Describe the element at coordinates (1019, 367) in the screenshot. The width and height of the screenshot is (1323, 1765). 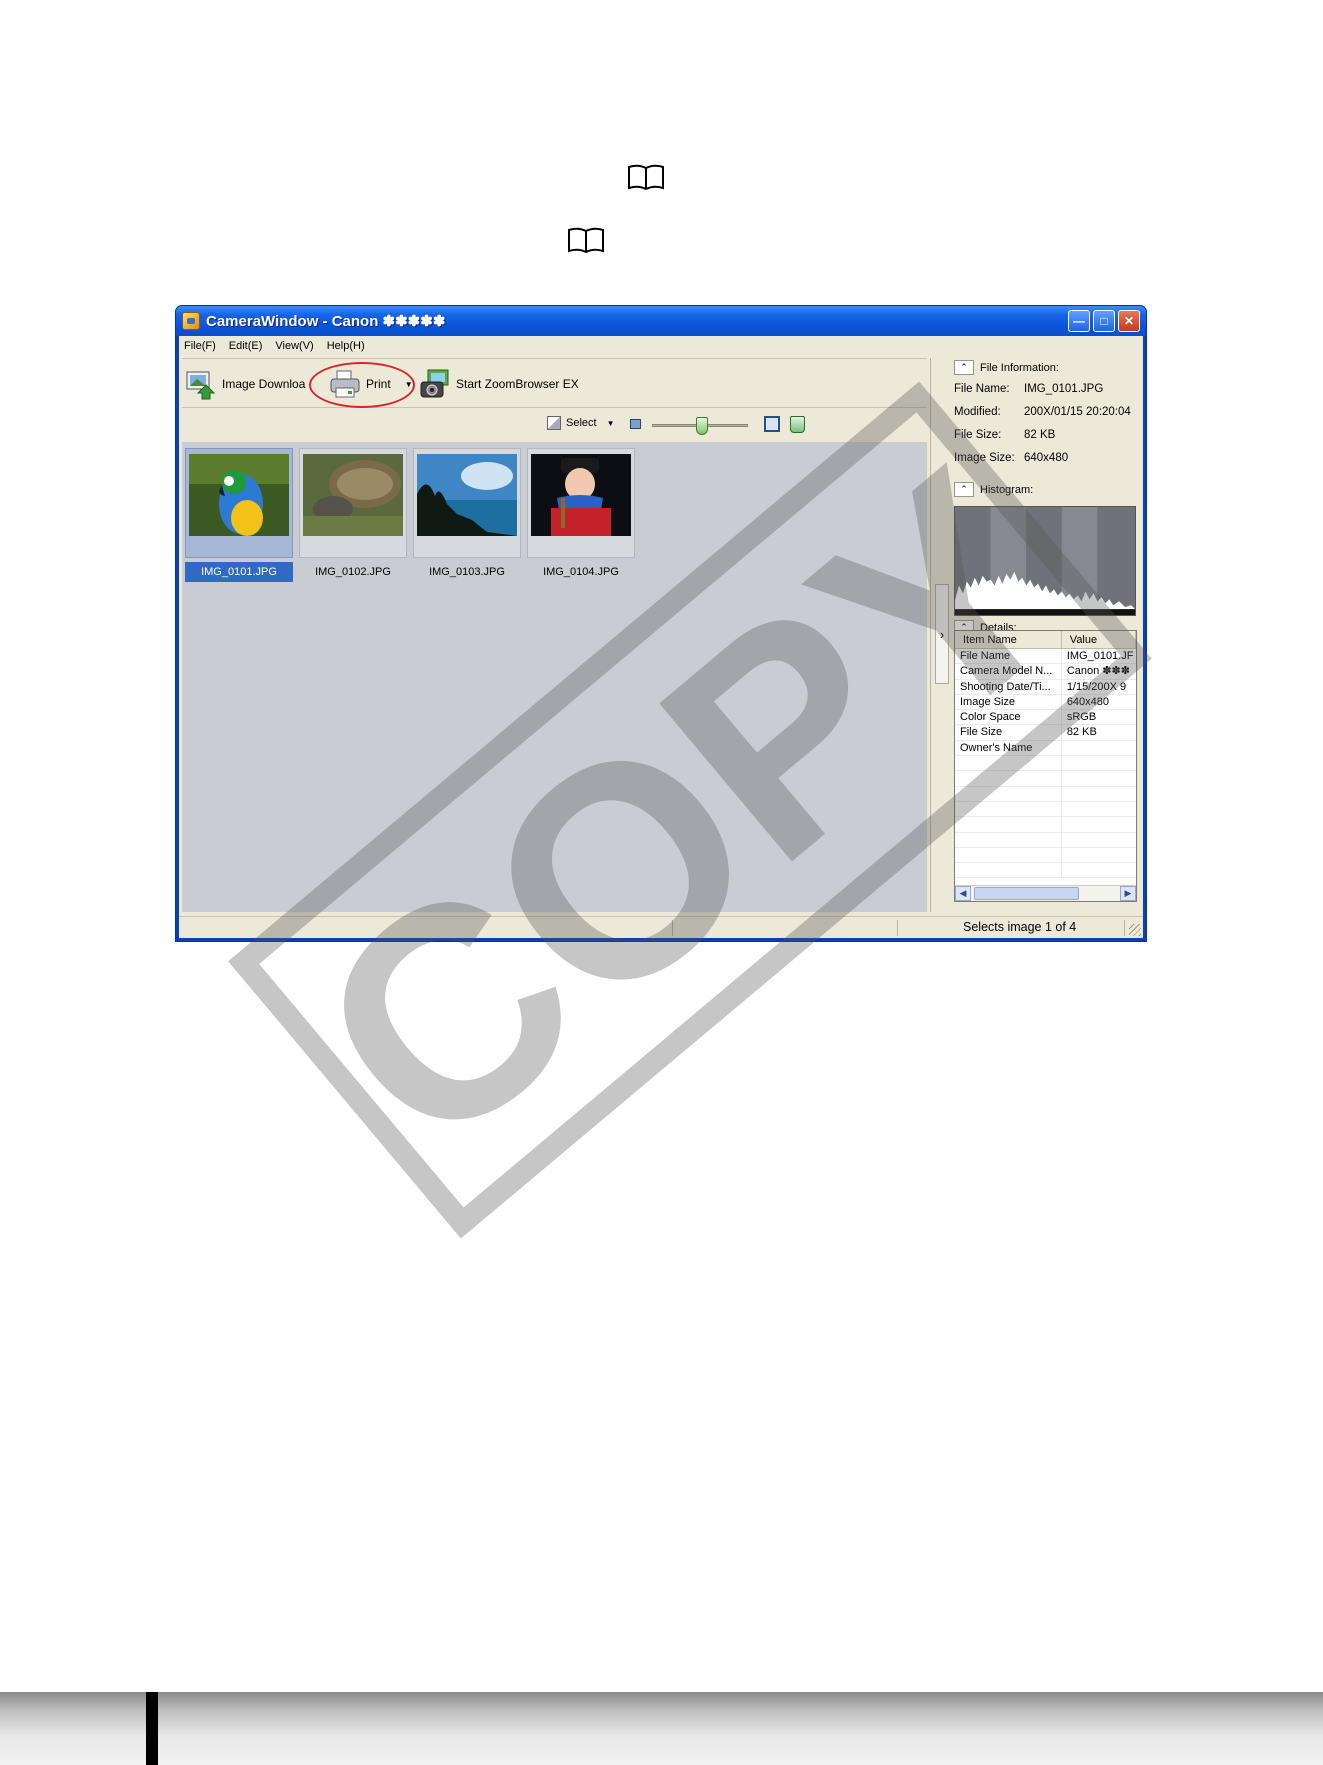
I see `file-info-heading: File Information:` at that location.